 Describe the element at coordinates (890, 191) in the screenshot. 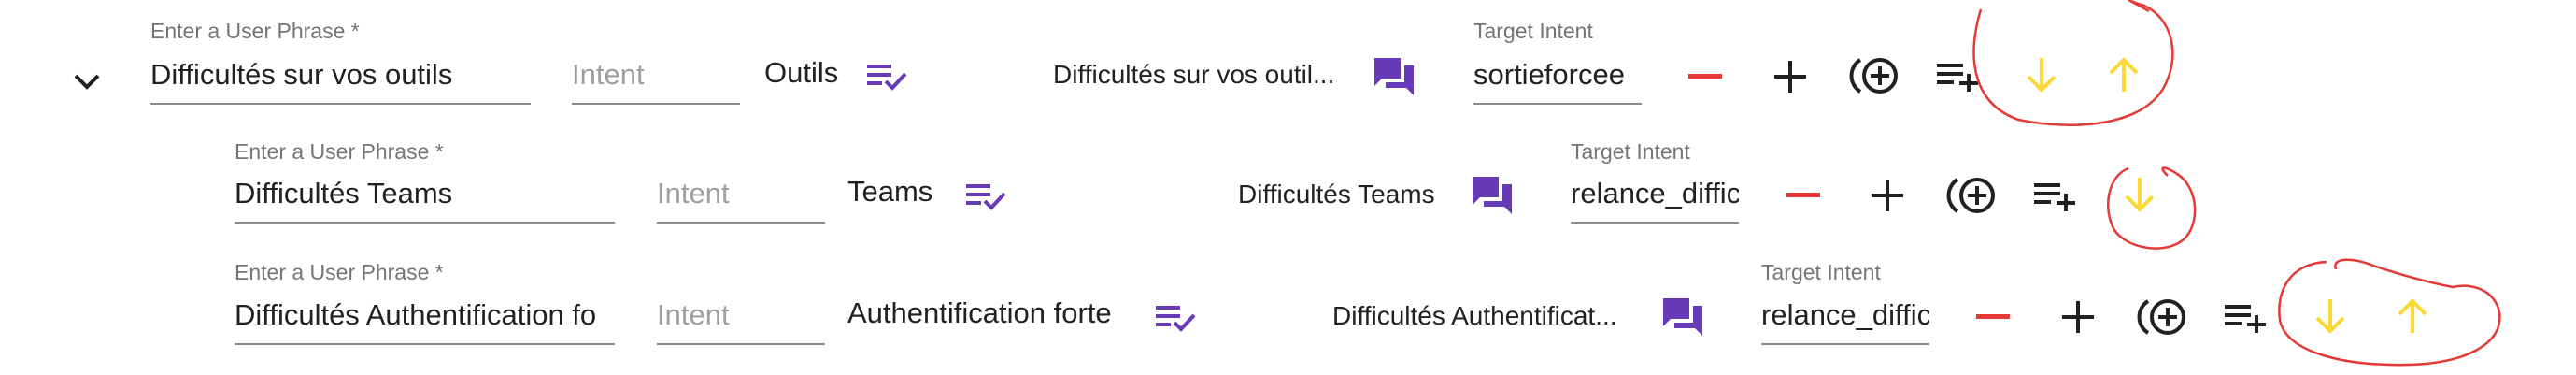

I see `intent-name: Teams` at that location.